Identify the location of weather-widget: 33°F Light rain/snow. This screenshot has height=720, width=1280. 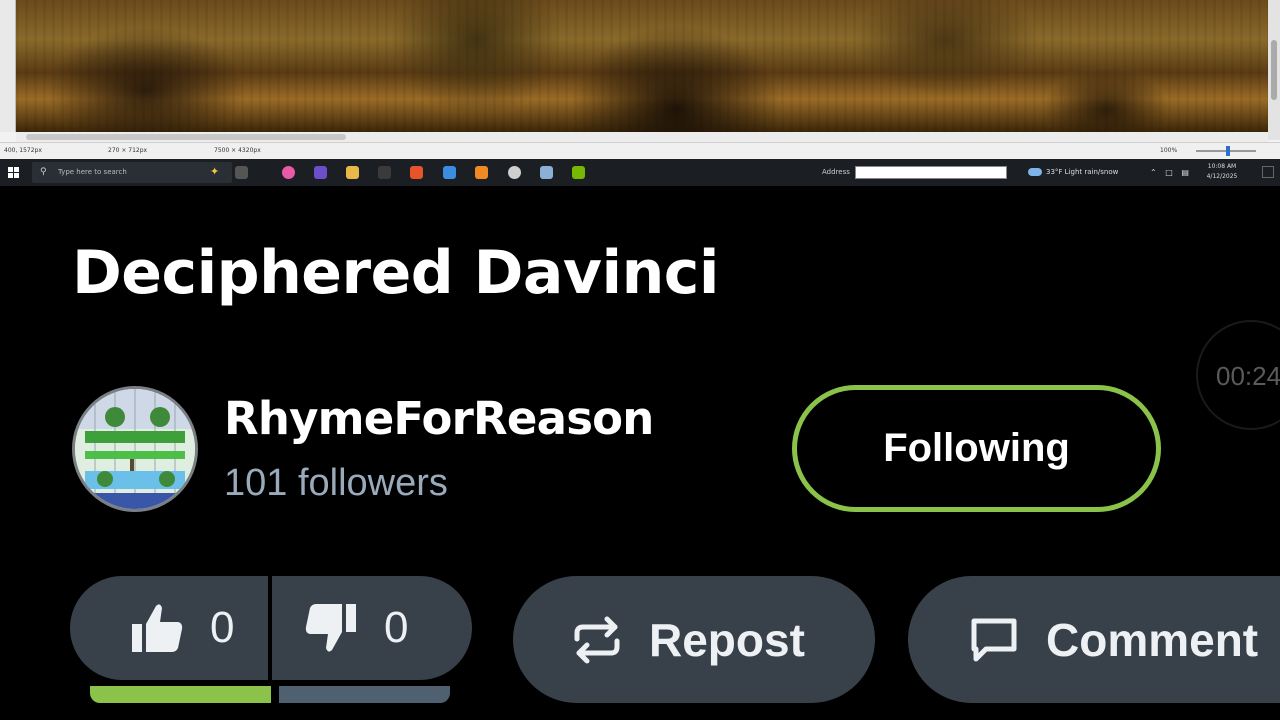
(1073, 172).